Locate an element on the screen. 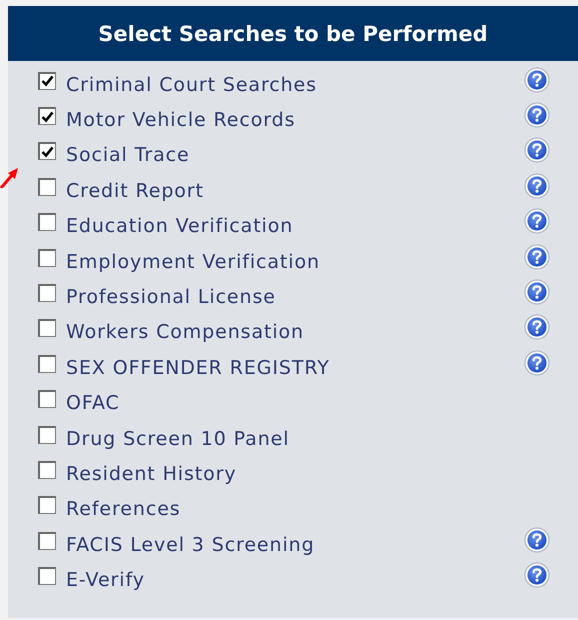 This screenshot has width=578, height=620. search-label: SEX OFFENDER REGISTRY is located at coordinates (198, 367).